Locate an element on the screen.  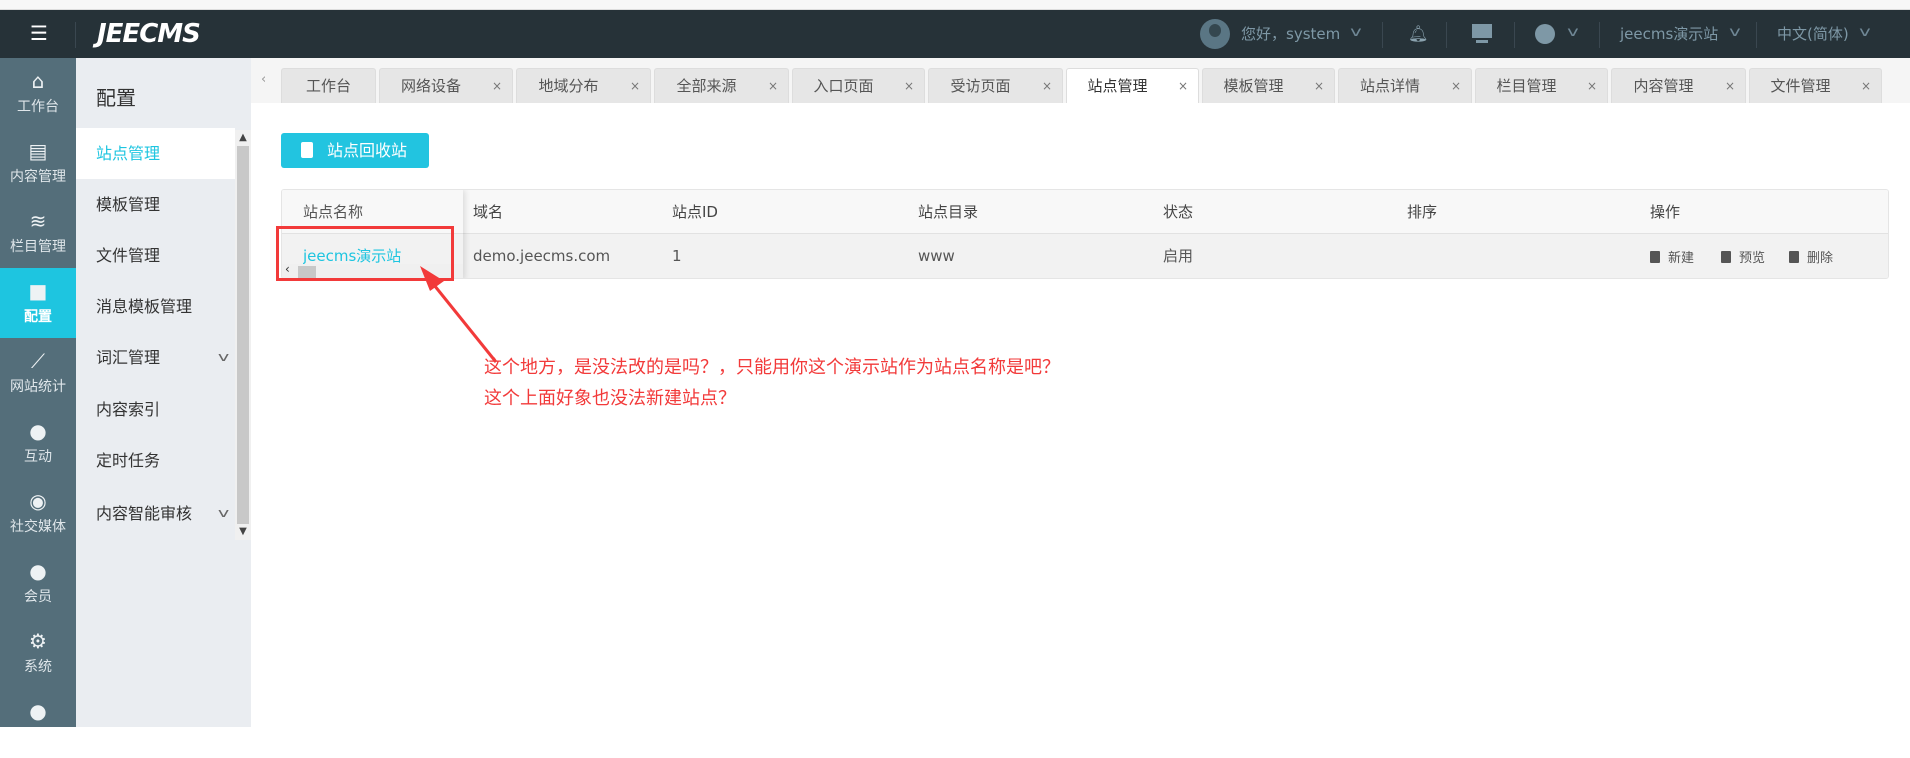
menu-item-content-audit: 内容智能审核 v is located at coordinates (155, 513).